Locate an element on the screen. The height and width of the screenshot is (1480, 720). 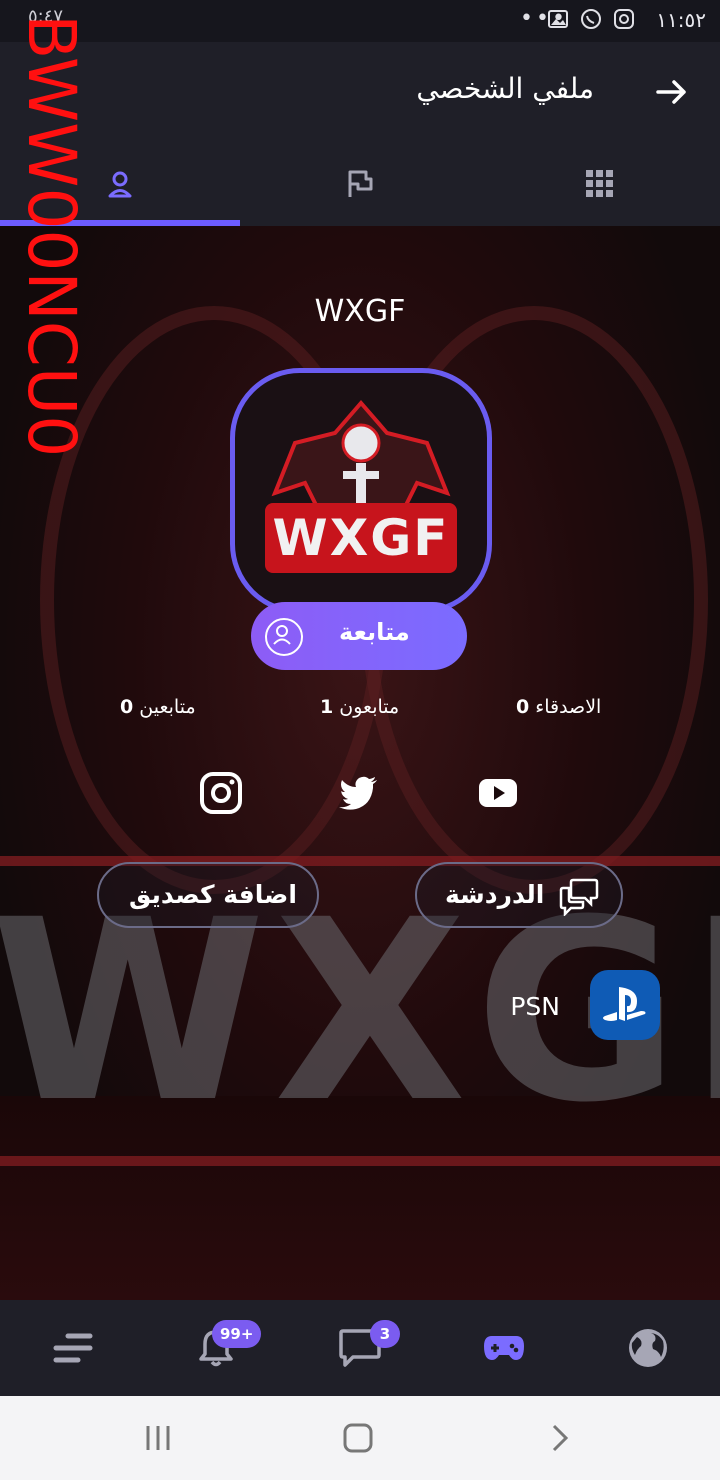
recent-apps-button is located at coordinates (158, 1438).